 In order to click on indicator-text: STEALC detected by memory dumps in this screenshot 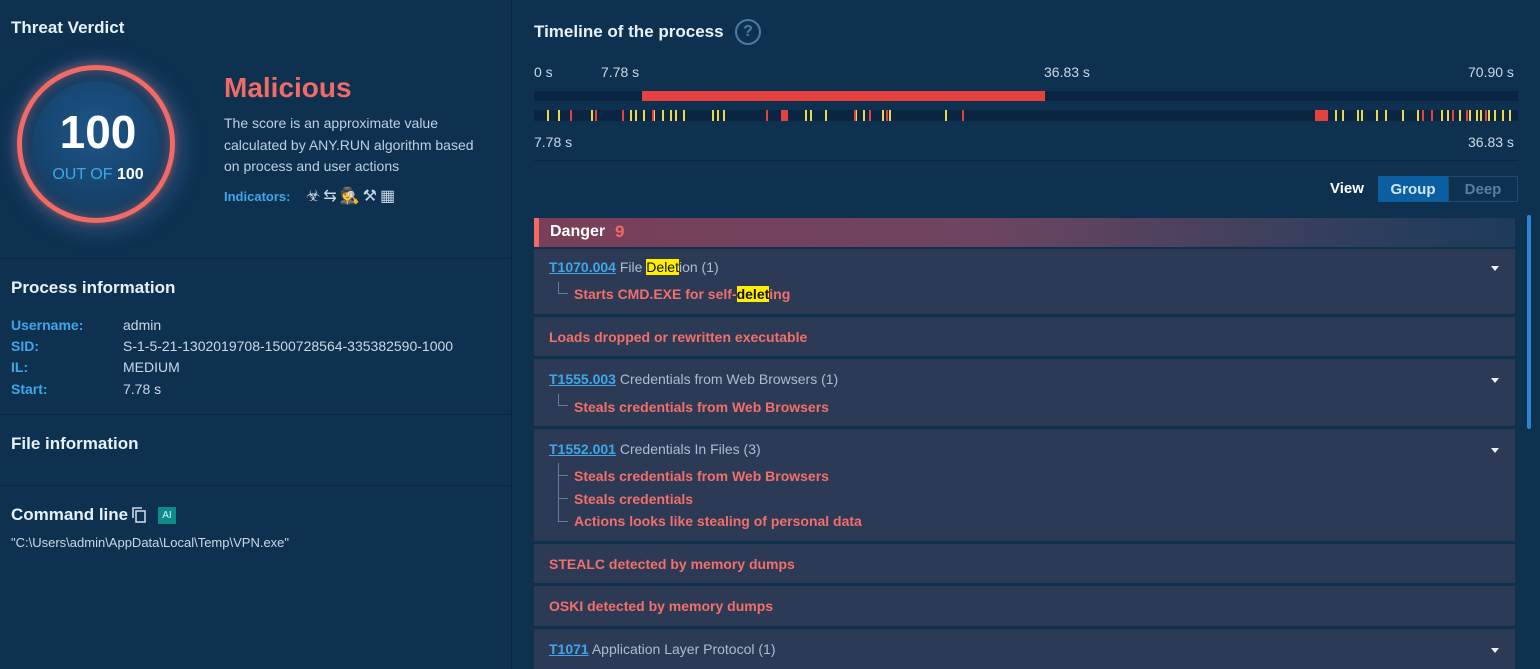, I will do `click(672, 564)`.